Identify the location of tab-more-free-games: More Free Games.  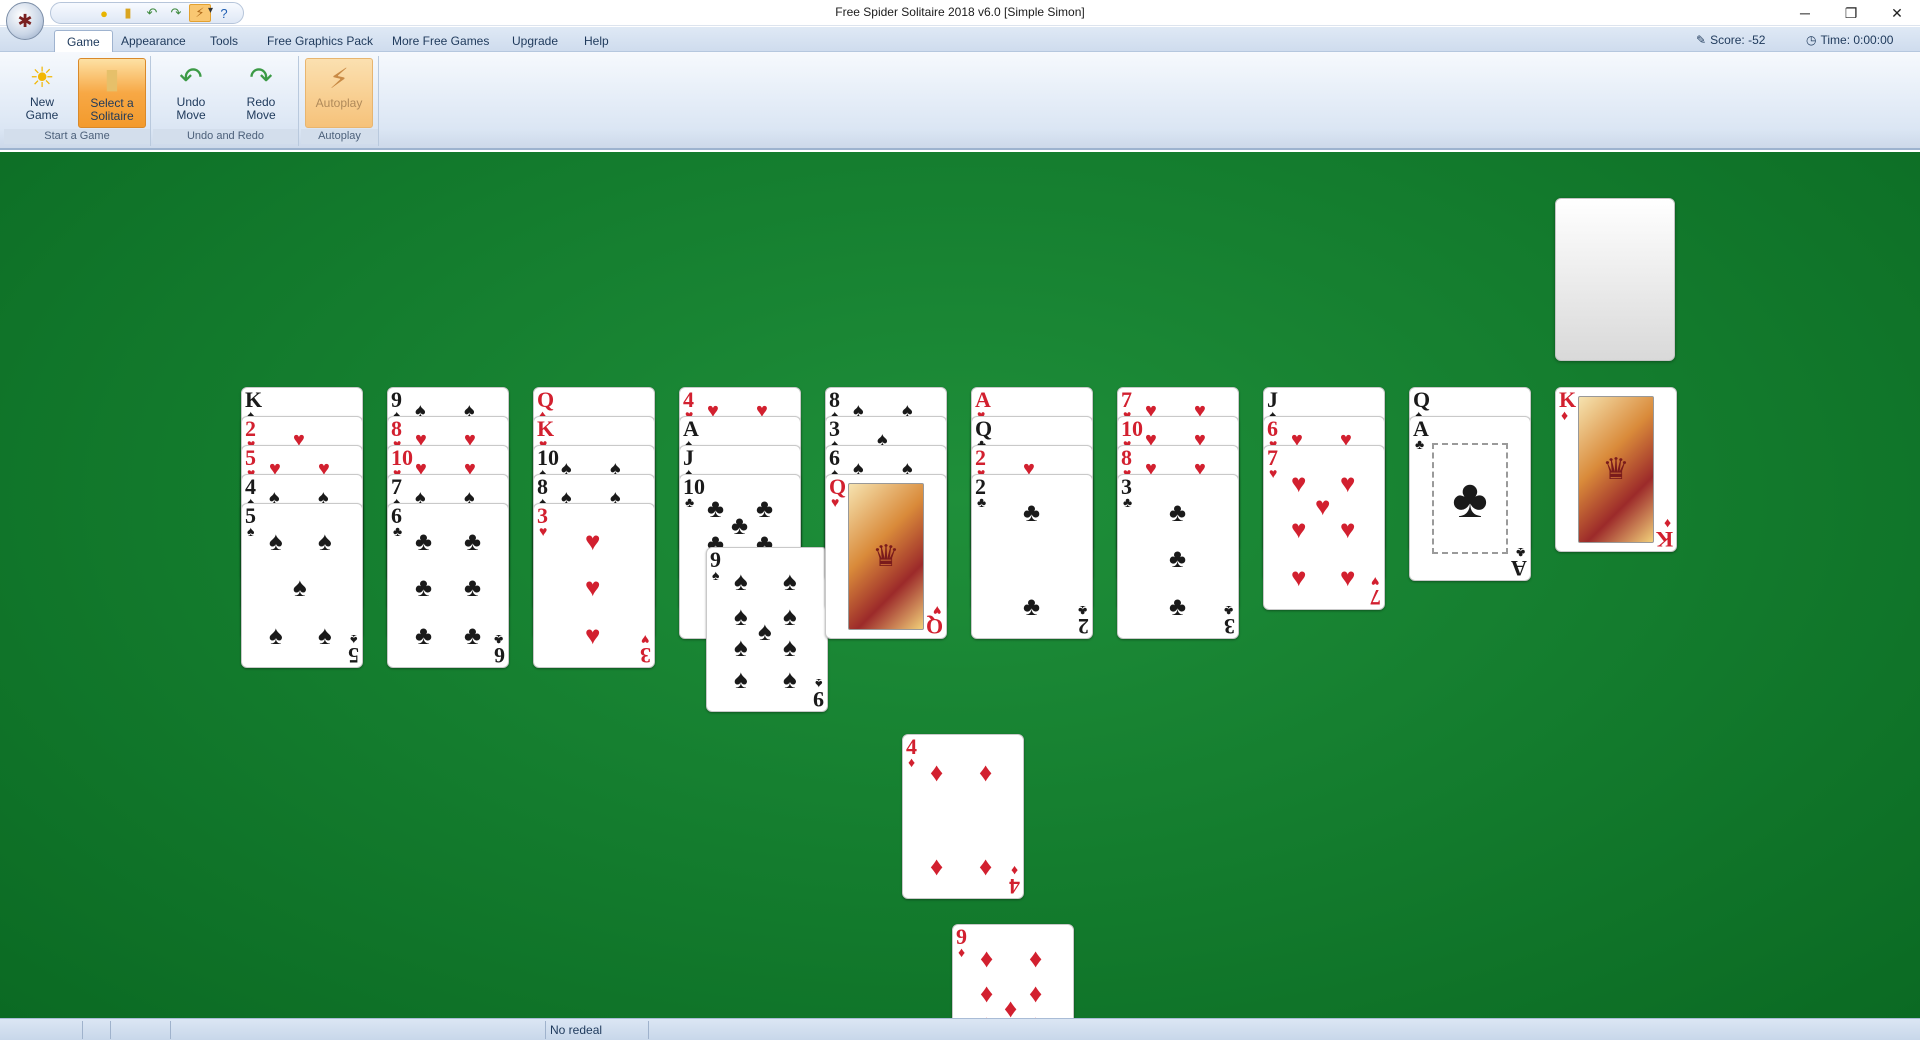
(440, 41).